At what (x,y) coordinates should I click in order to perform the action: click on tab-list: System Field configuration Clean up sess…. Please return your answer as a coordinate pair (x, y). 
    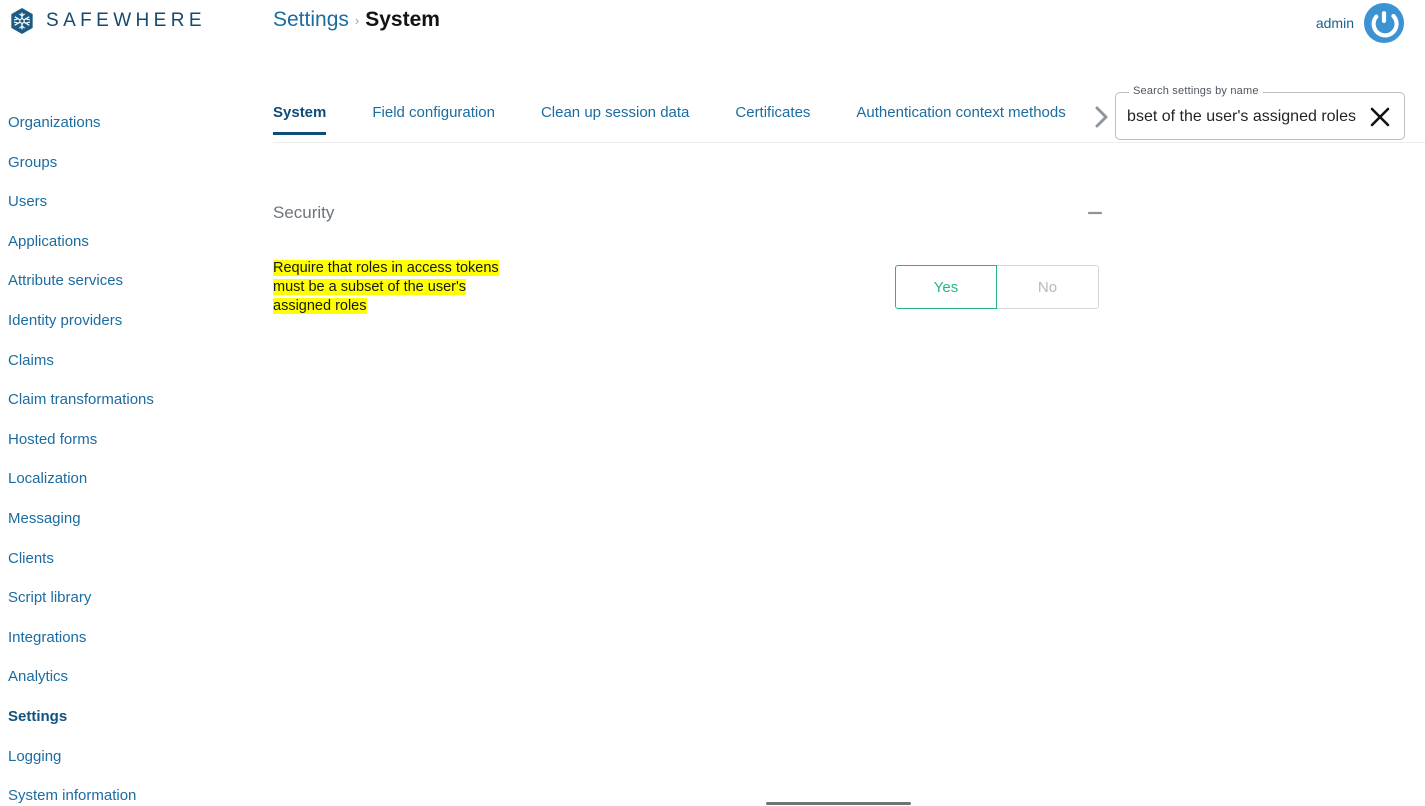
    Looking at the image, I should click on (679, 123).